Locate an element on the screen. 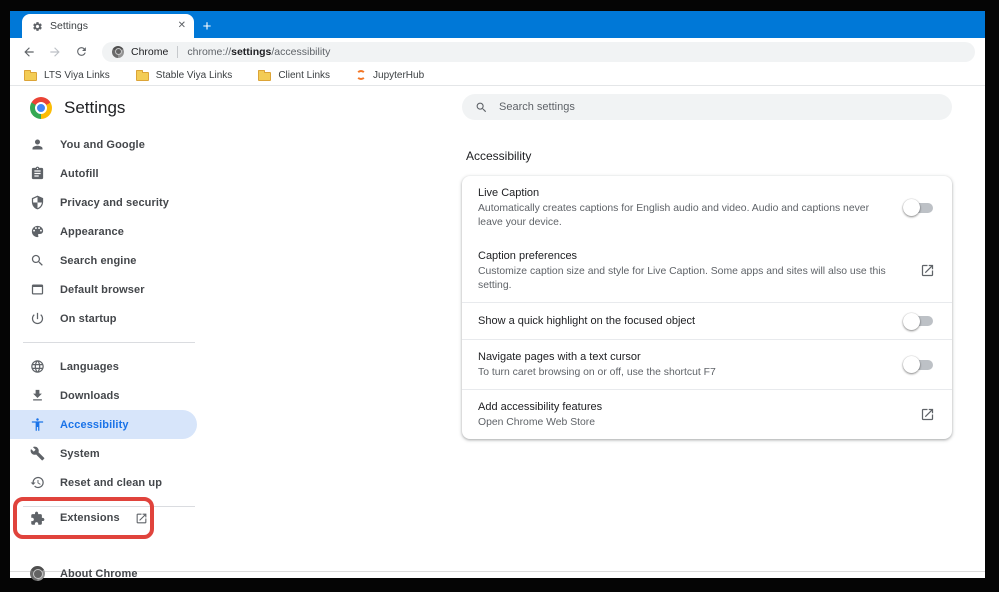 The image size is (999, 592). red-highlight-box: Extensions is located at coordinates (83, 518).